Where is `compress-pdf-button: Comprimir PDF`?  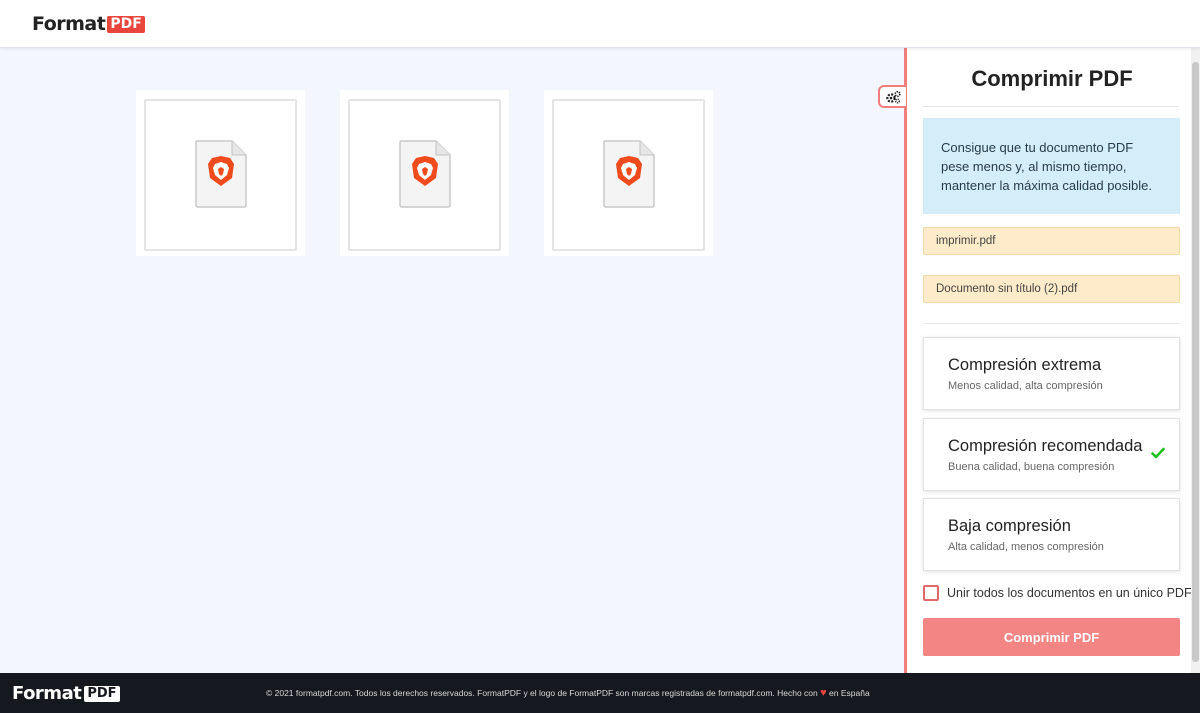 compress-pdf-button: Comprimir PDF is located at coordinates (1051, 637).